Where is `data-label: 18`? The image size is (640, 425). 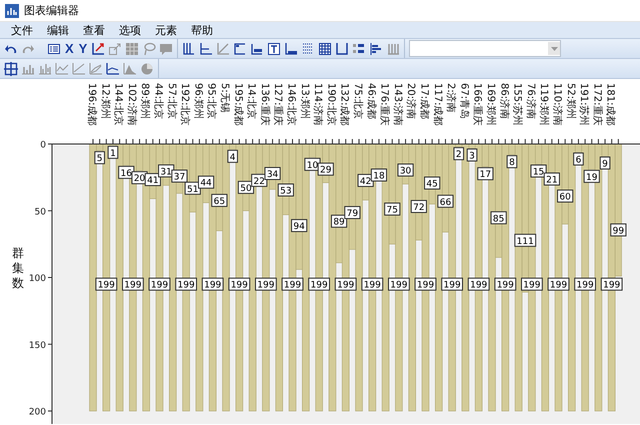 data-label: 18 is located at coordinates (379, 177).